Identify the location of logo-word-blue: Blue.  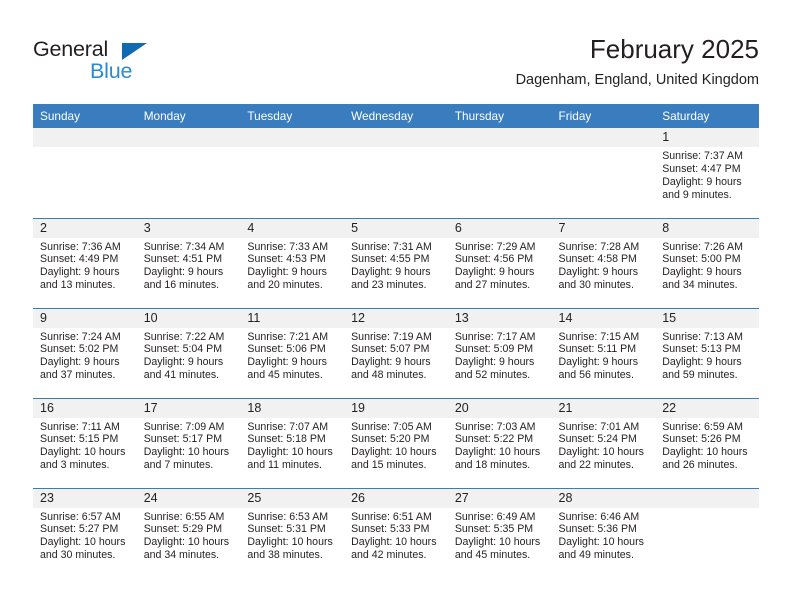
(111, 71).